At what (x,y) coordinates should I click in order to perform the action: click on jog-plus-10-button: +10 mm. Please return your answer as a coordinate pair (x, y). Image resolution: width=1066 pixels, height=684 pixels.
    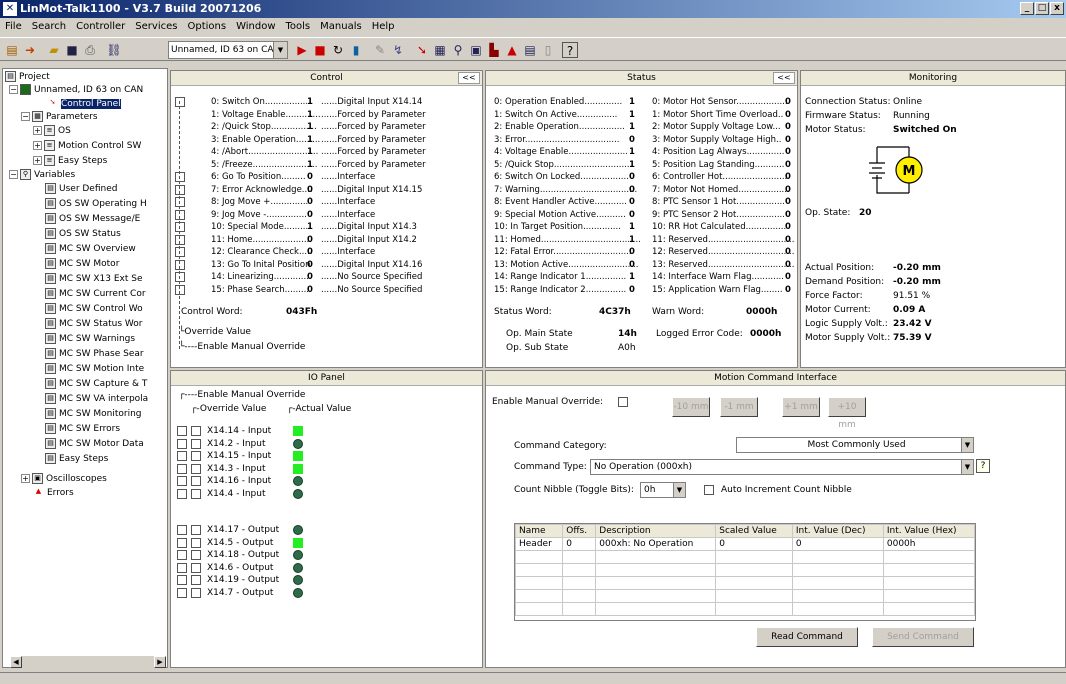
    Looking at the image, I should click on (847, 413).